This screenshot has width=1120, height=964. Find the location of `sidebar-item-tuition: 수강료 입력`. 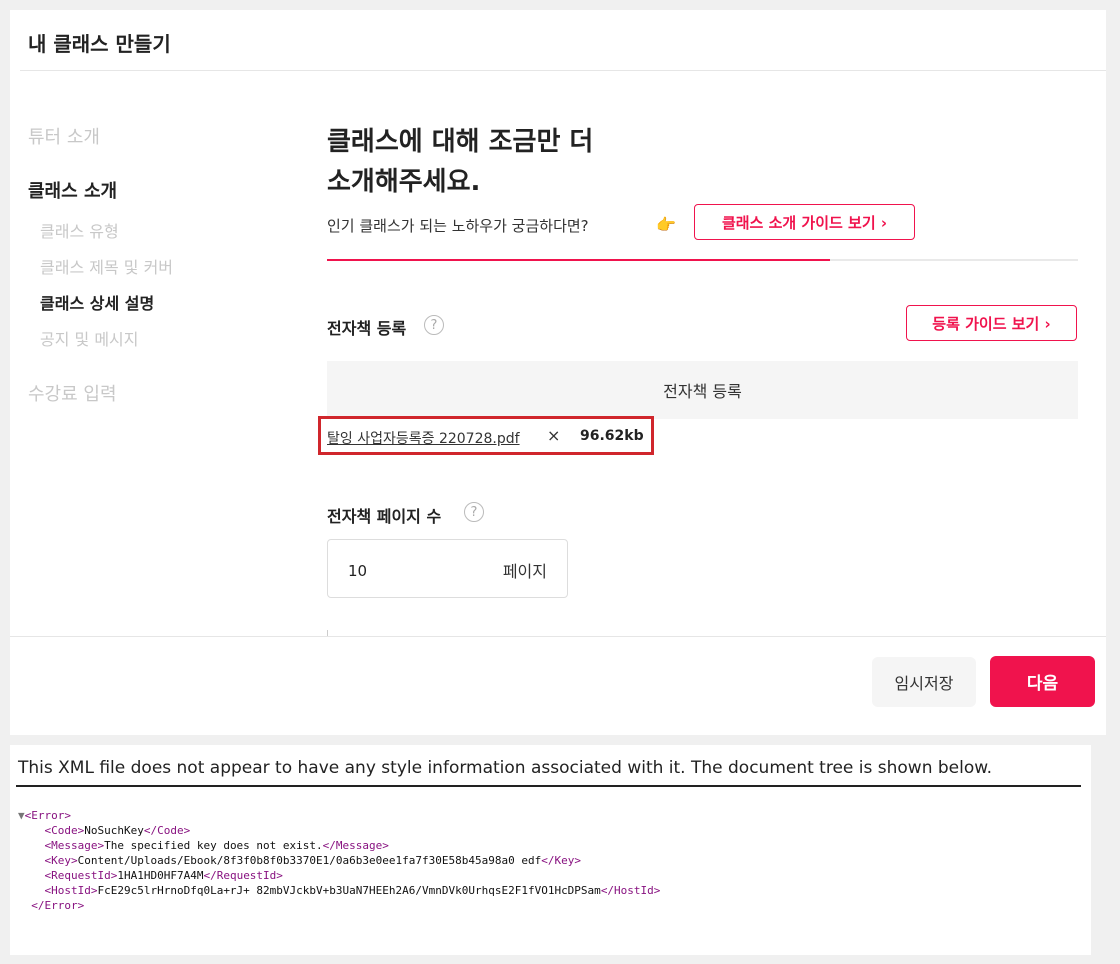

sidebar-item-tuition: 수강료 입력 is located at coordinates (72, 393).